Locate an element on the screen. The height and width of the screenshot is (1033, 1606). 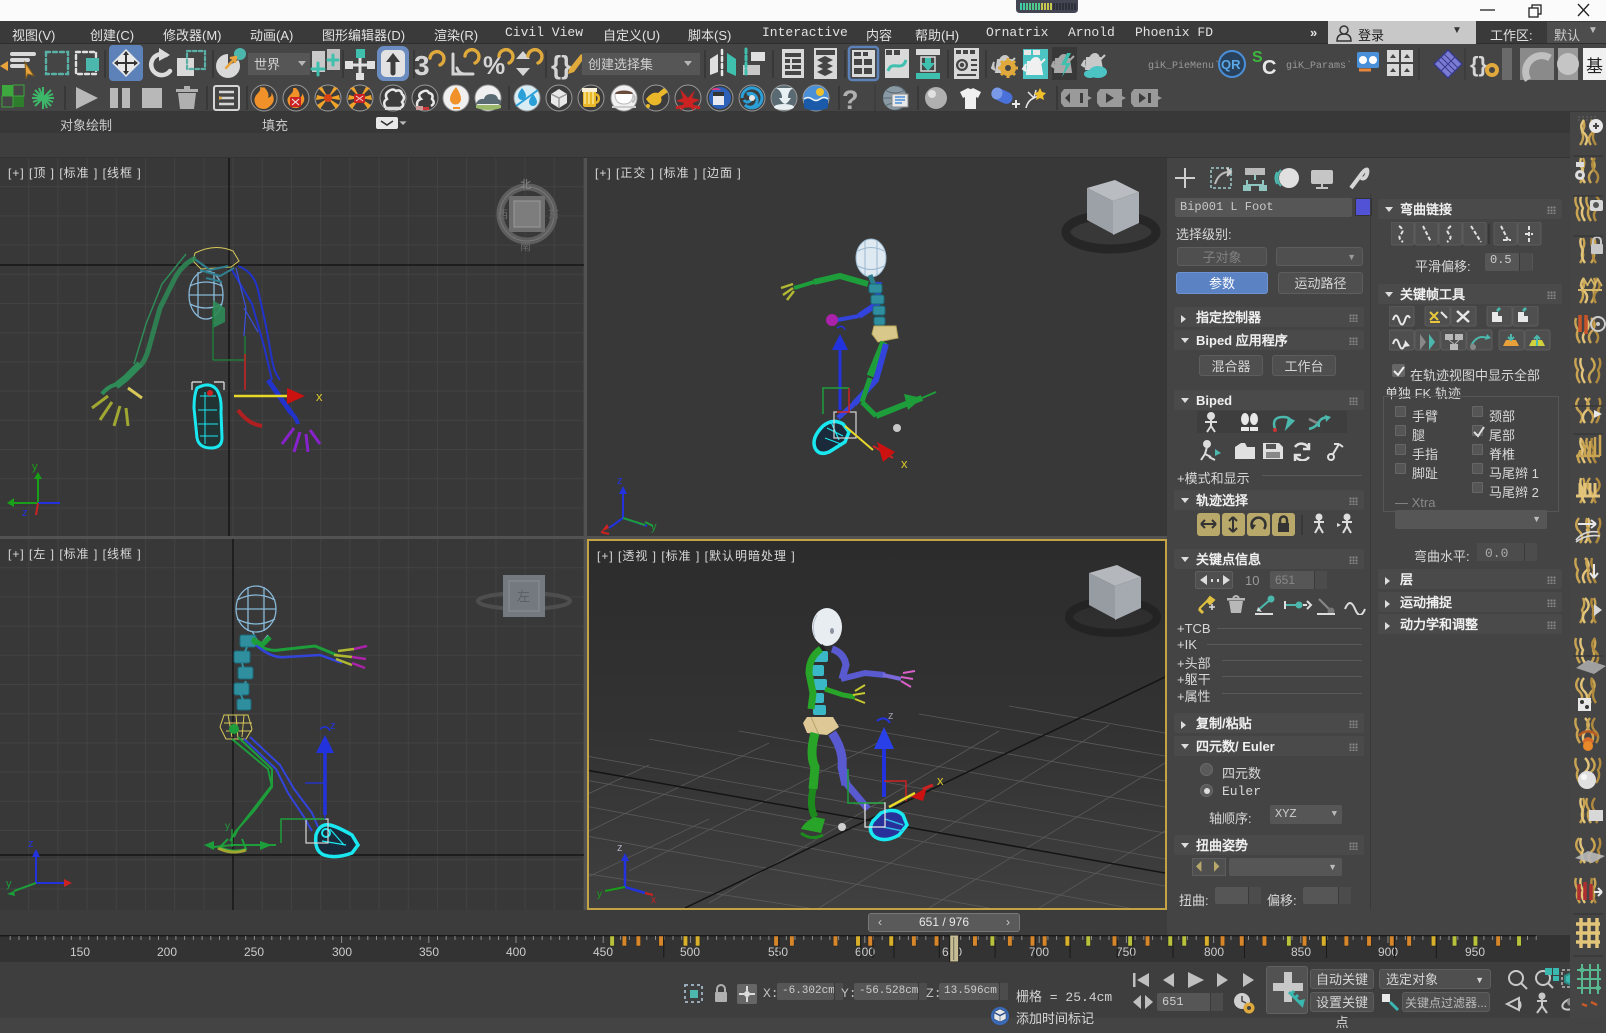
svg-text: giK_PieMenu` is located at coordinates (1184, 65).